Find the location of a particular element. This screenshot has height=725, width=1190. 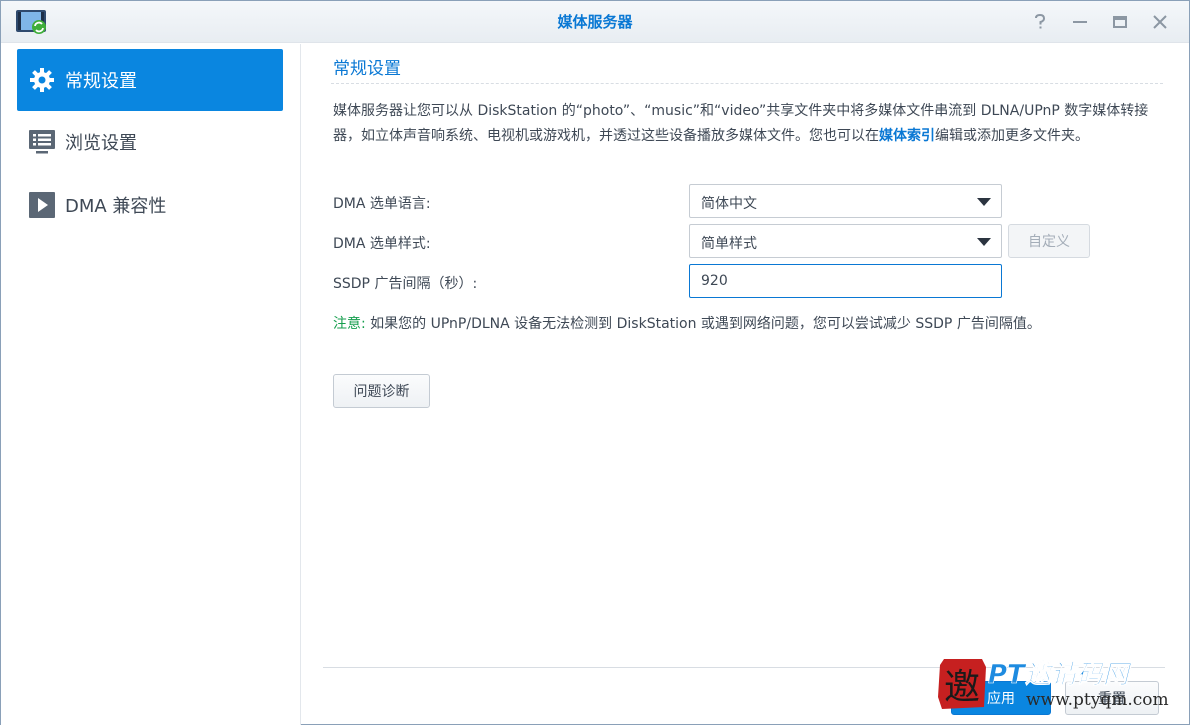

watermark-logo: 邀 PT邀请码网 www.ptyqm.com is located at coordinates (1058, 684).